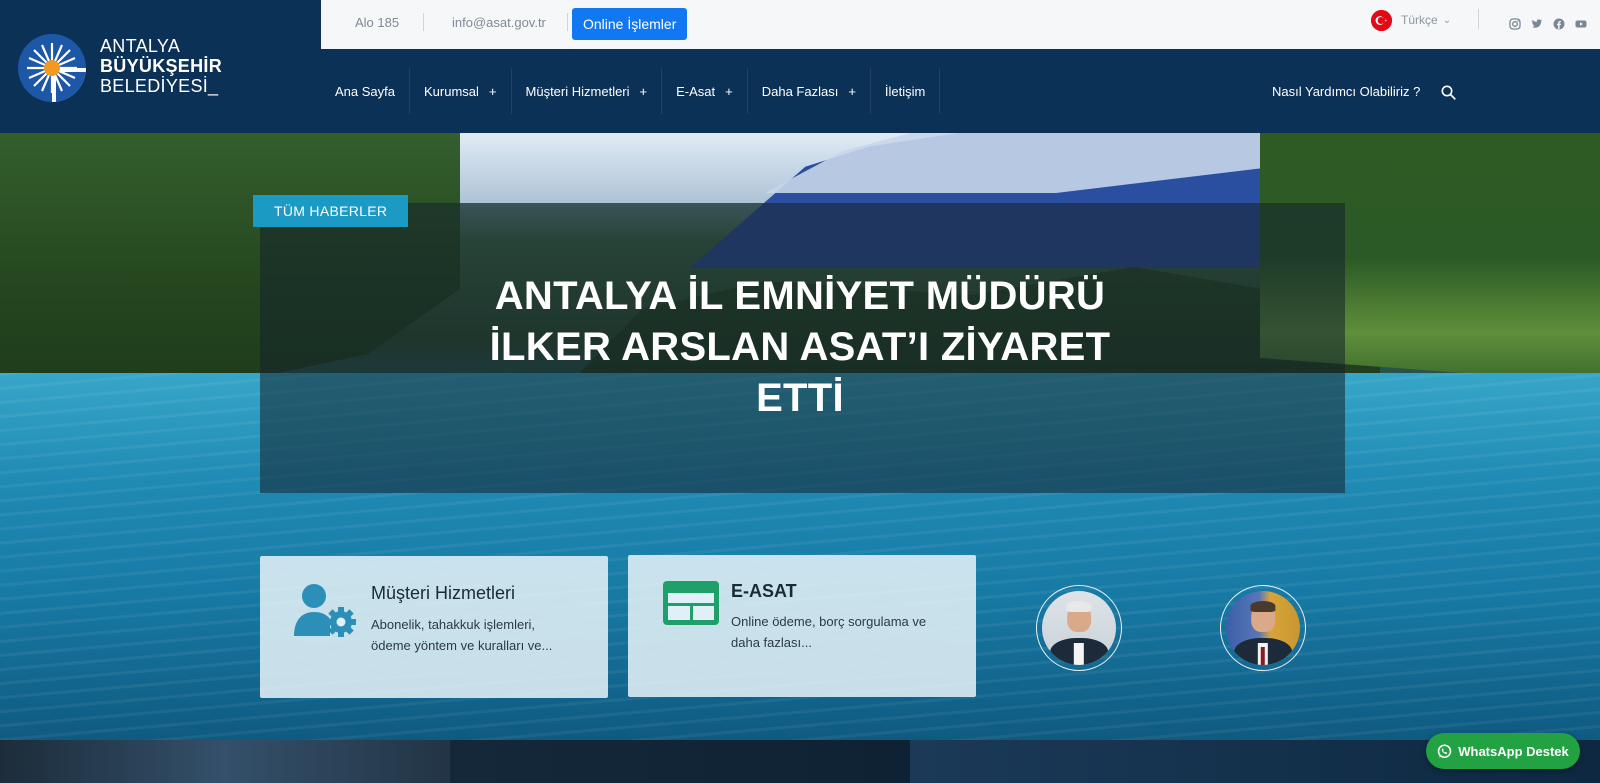 This screenshot has width=1600, height=783. Describe the element at coordinates (696, 91) in the screenshot. I see `nav-item-label: E-Asat` at that location.